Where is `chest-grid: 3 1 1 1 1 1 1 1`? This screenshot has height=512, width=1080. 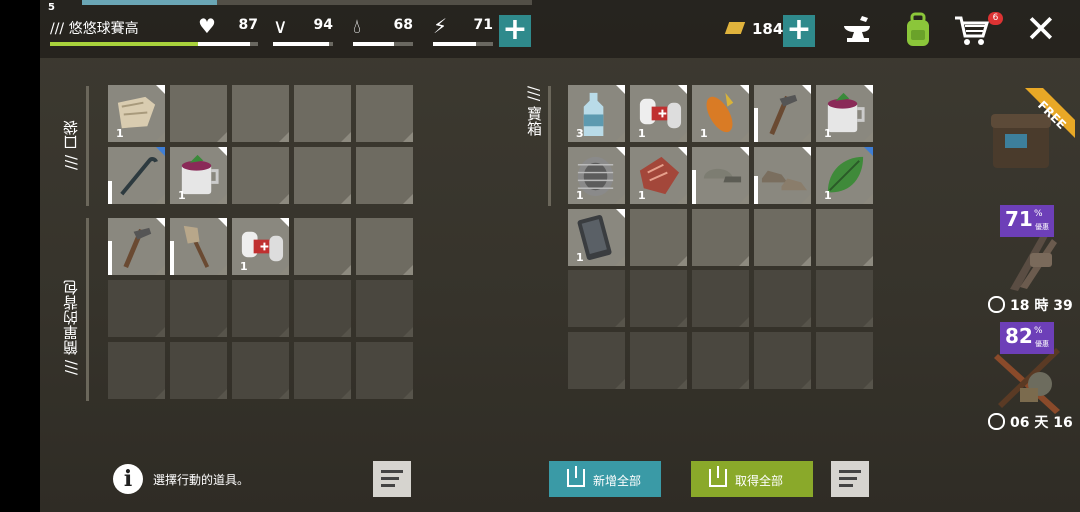 chest-grid: 3 1 1 1 1 1 1 1 is located at coordinates (720, 175).